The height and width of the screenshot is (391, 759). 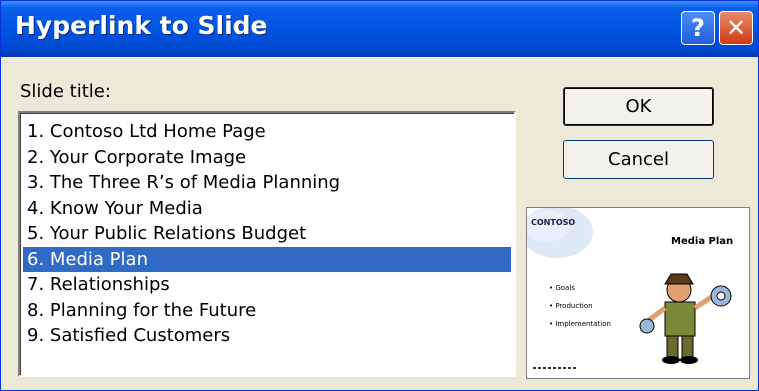 I want to click on question-icon: ?, so click(x=698, y=28).